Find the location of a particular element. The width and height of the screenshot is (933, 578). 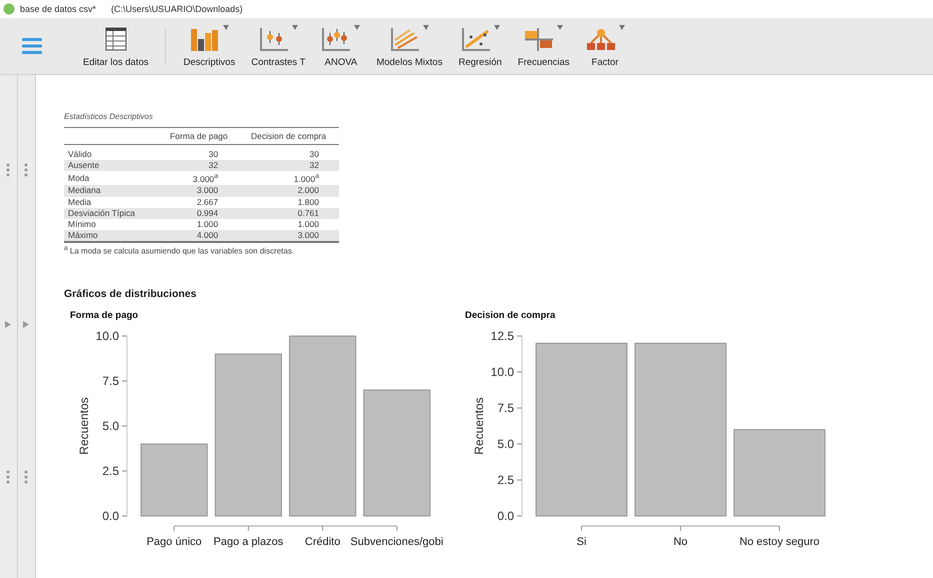

column-header: Forma de pago is located at coordinates (199, 136).